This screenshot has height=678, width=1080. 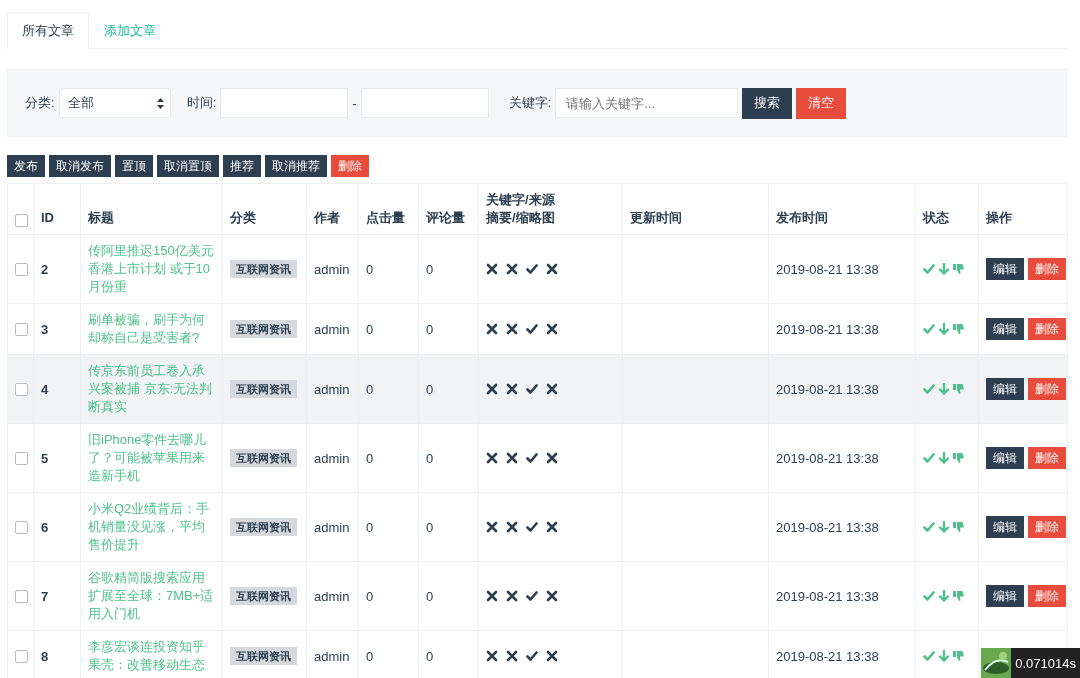 I want to click on keyword-label: 关键字:, so click(x=530, y=103).